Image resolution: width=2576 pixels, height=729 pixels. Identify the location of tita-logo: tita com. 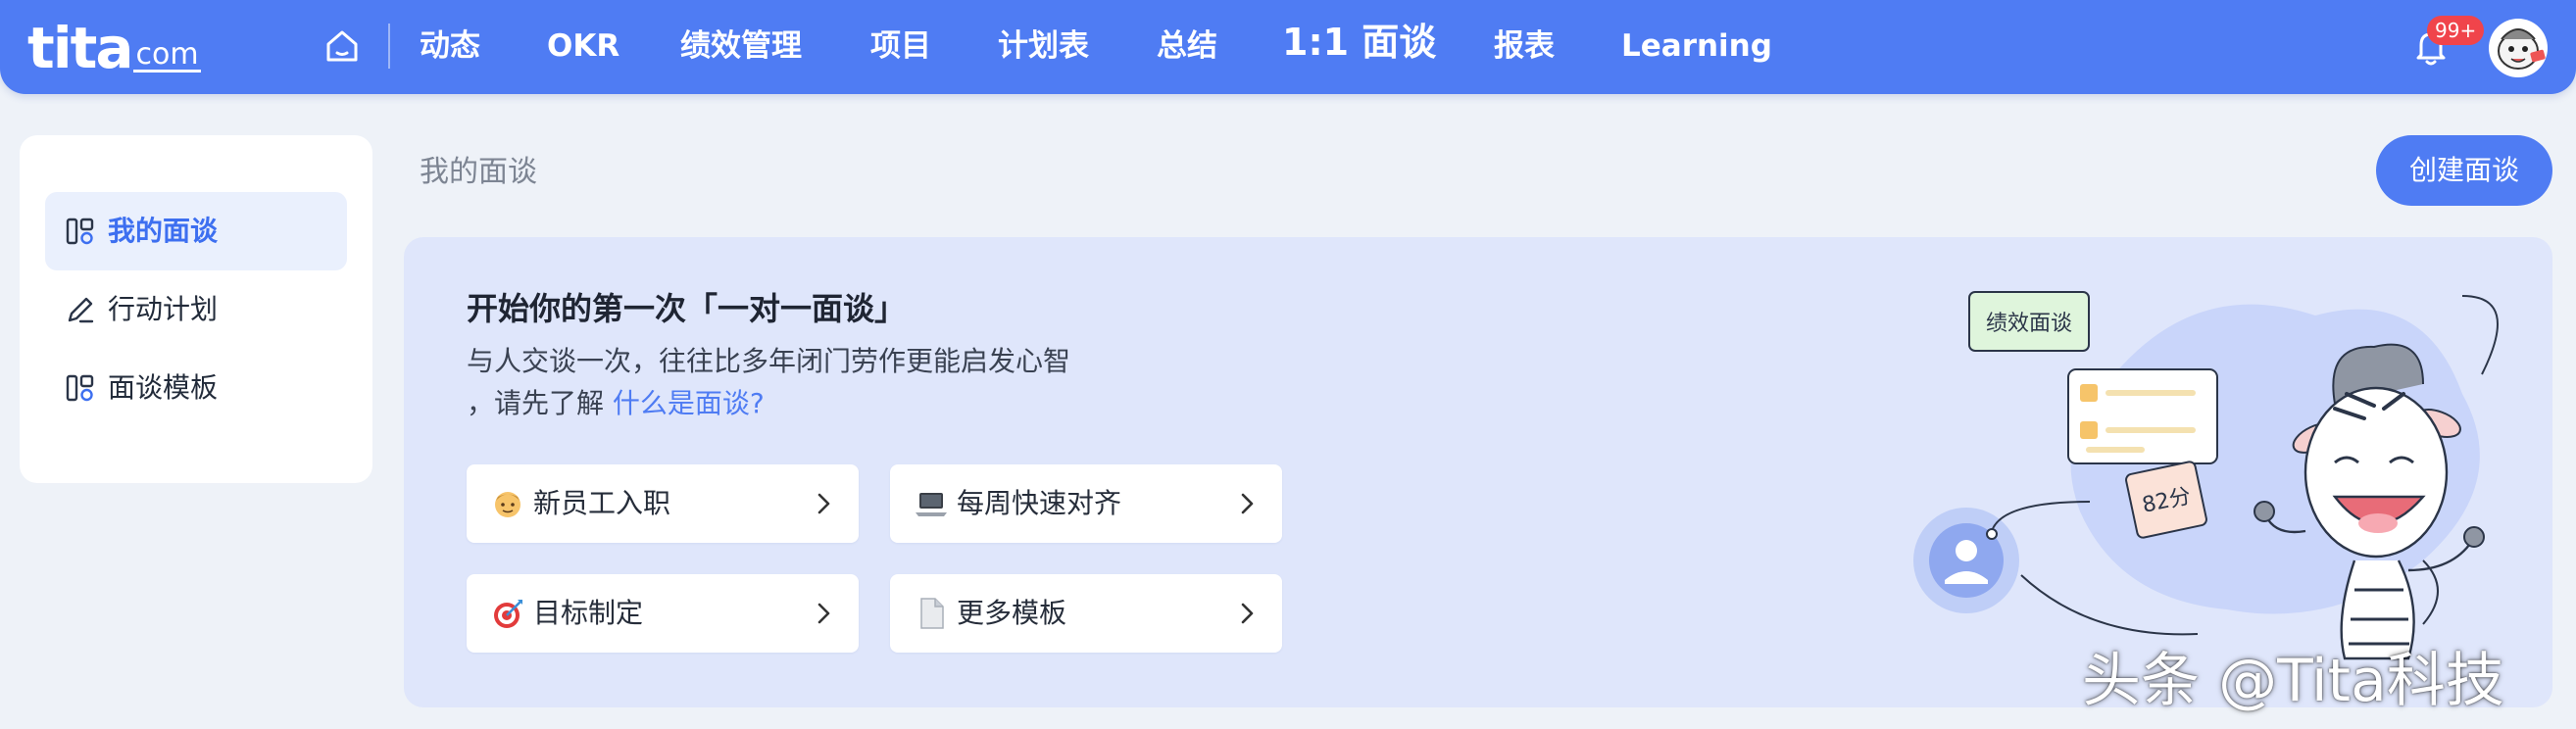
(114, 44).